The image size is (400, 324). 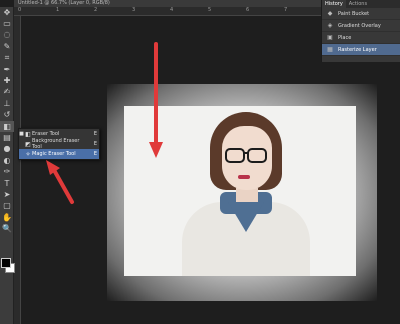 What do you see at coordinates (235, 155) in the screenshot?
I see `glasses-left-lens` at bounding box center [235, 155].